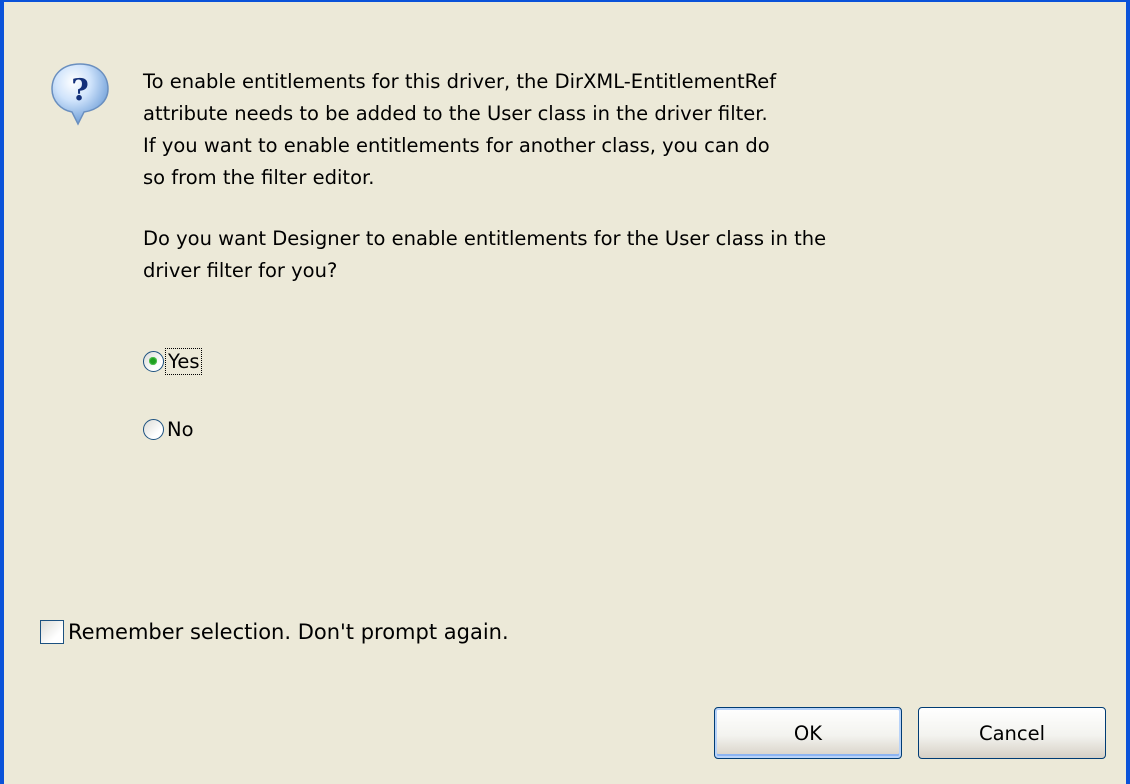 This screenshot has width=1130, height=784. I want to click on remember-selection-option: Remember selection. Don't prompt again., so click(274, 632).